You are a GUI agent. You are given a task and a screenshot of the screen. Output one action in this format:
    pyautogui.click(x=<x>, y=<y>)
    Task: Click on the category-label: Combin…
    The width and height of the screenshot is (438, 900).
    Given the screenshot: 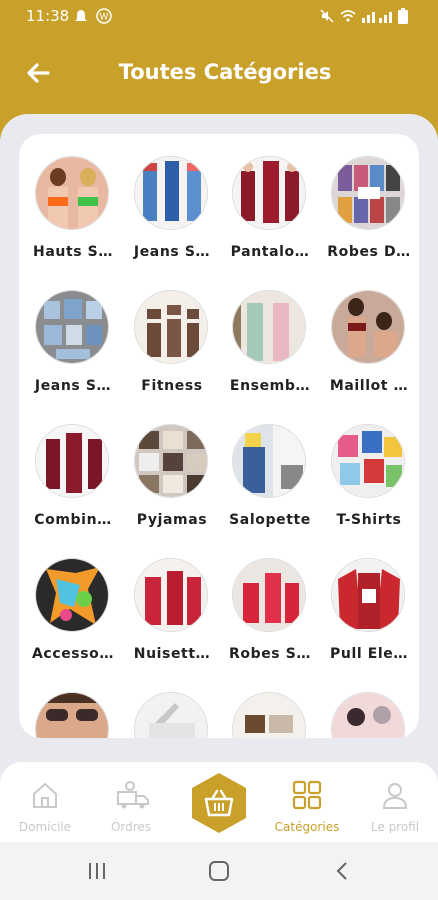 What is the action you would take?
    pyautogui.click(x=73, y=520)
    